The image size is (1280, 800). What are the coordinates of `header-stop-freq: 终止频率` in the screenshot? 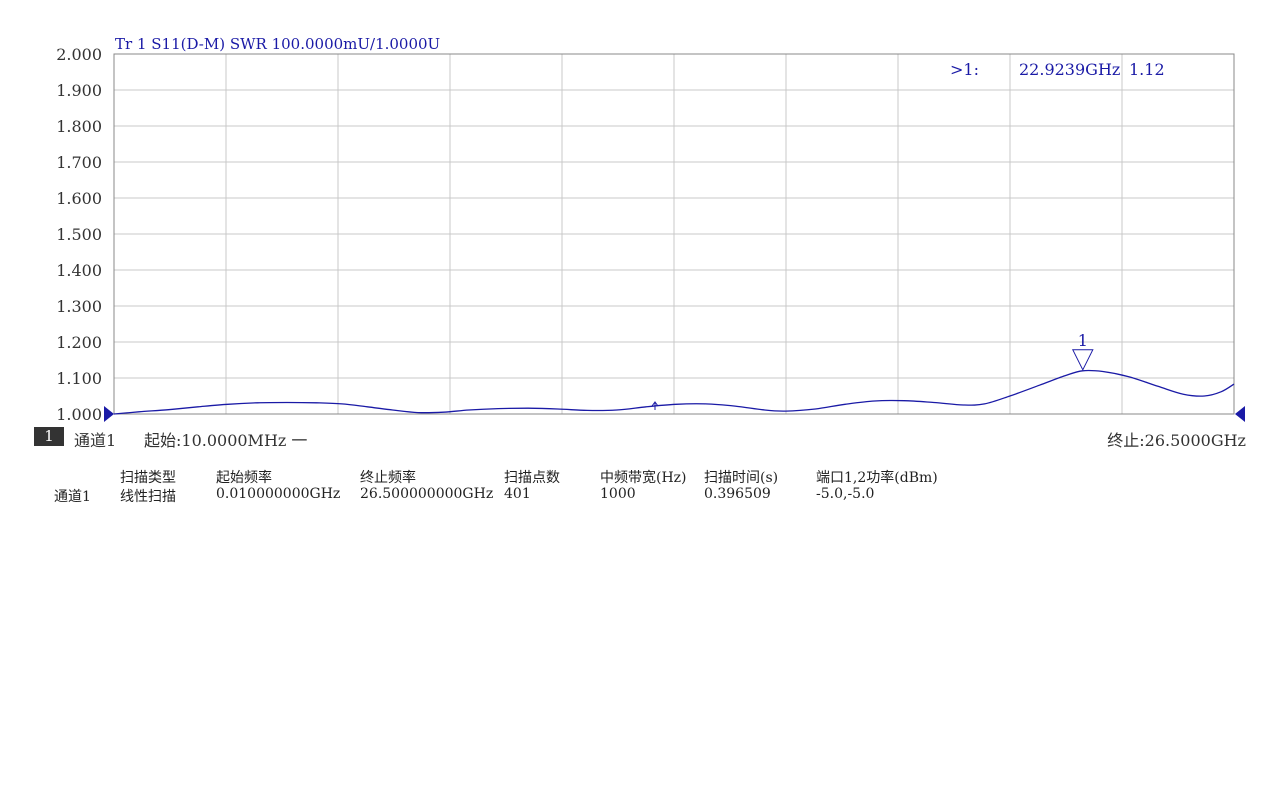 It's located at (388, 478).